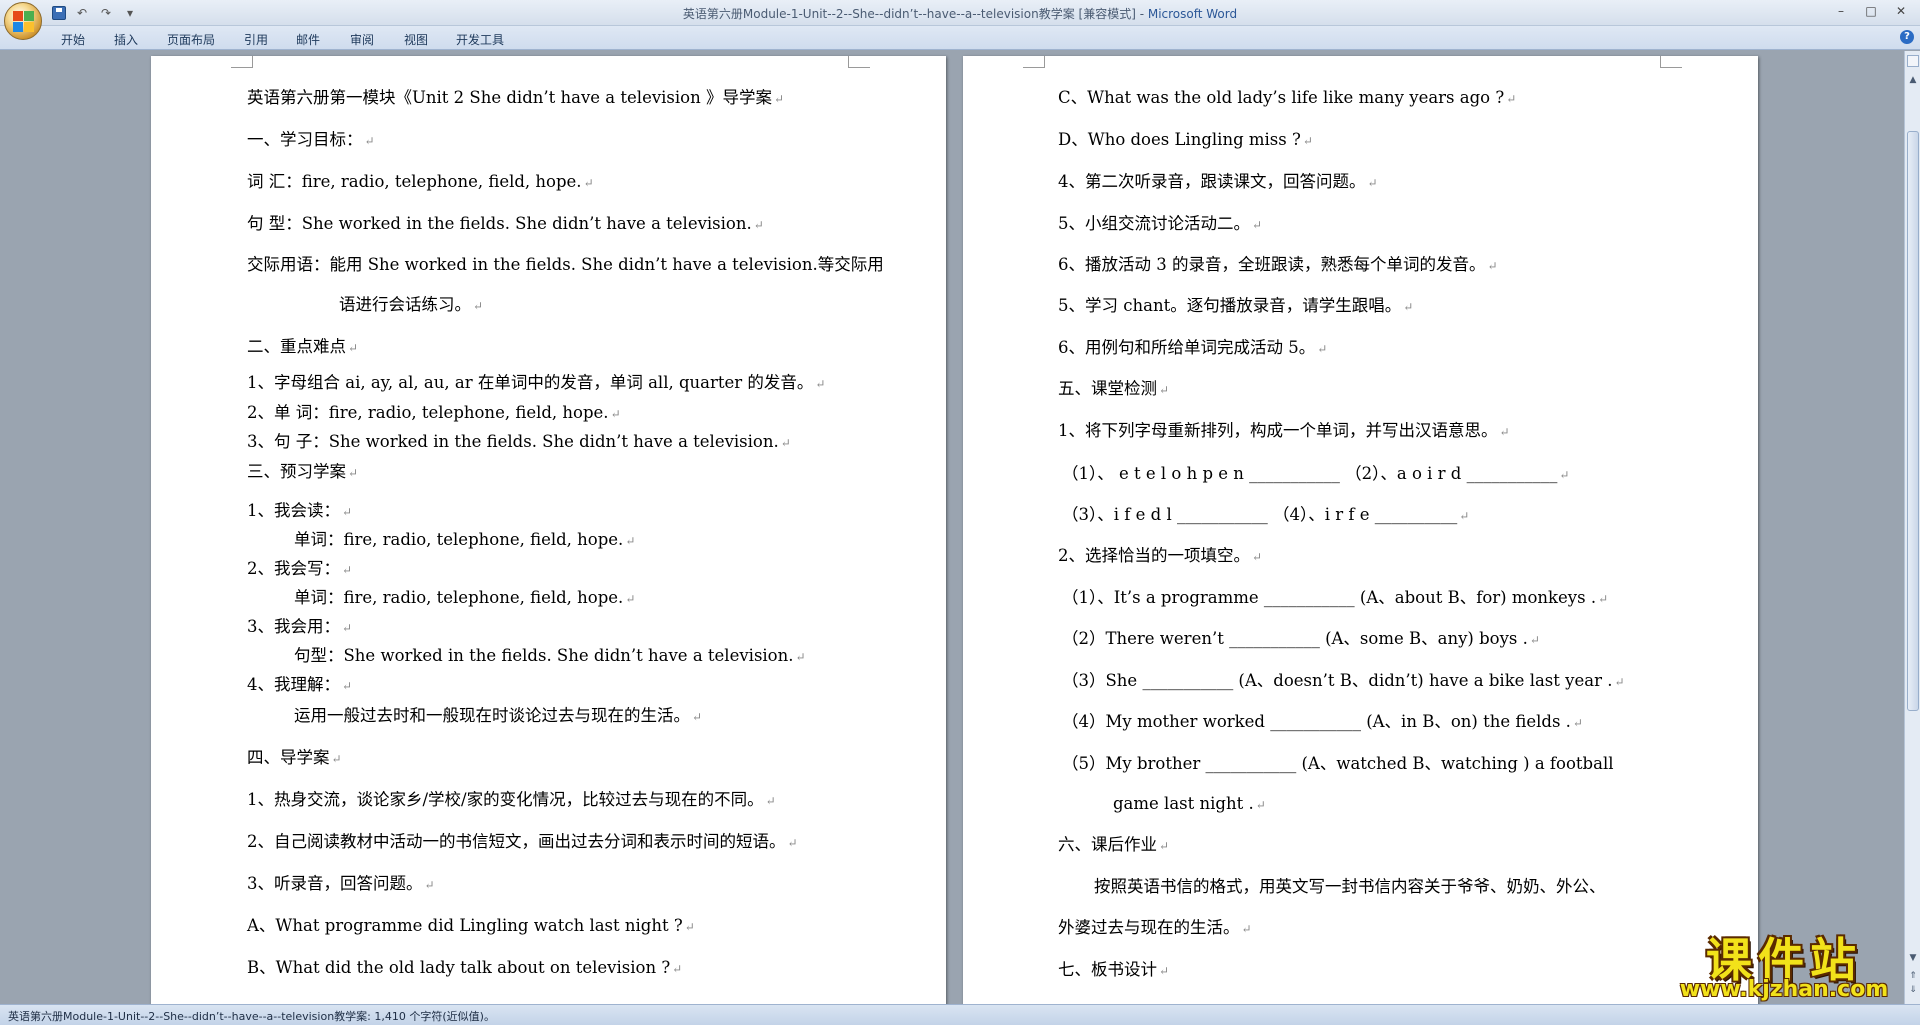  What do you see at coordinates (341, 883) in the screenshot?
I see `doc-line: 3、听录音，回答问题。 ↵` at bounding box center [341, 883].